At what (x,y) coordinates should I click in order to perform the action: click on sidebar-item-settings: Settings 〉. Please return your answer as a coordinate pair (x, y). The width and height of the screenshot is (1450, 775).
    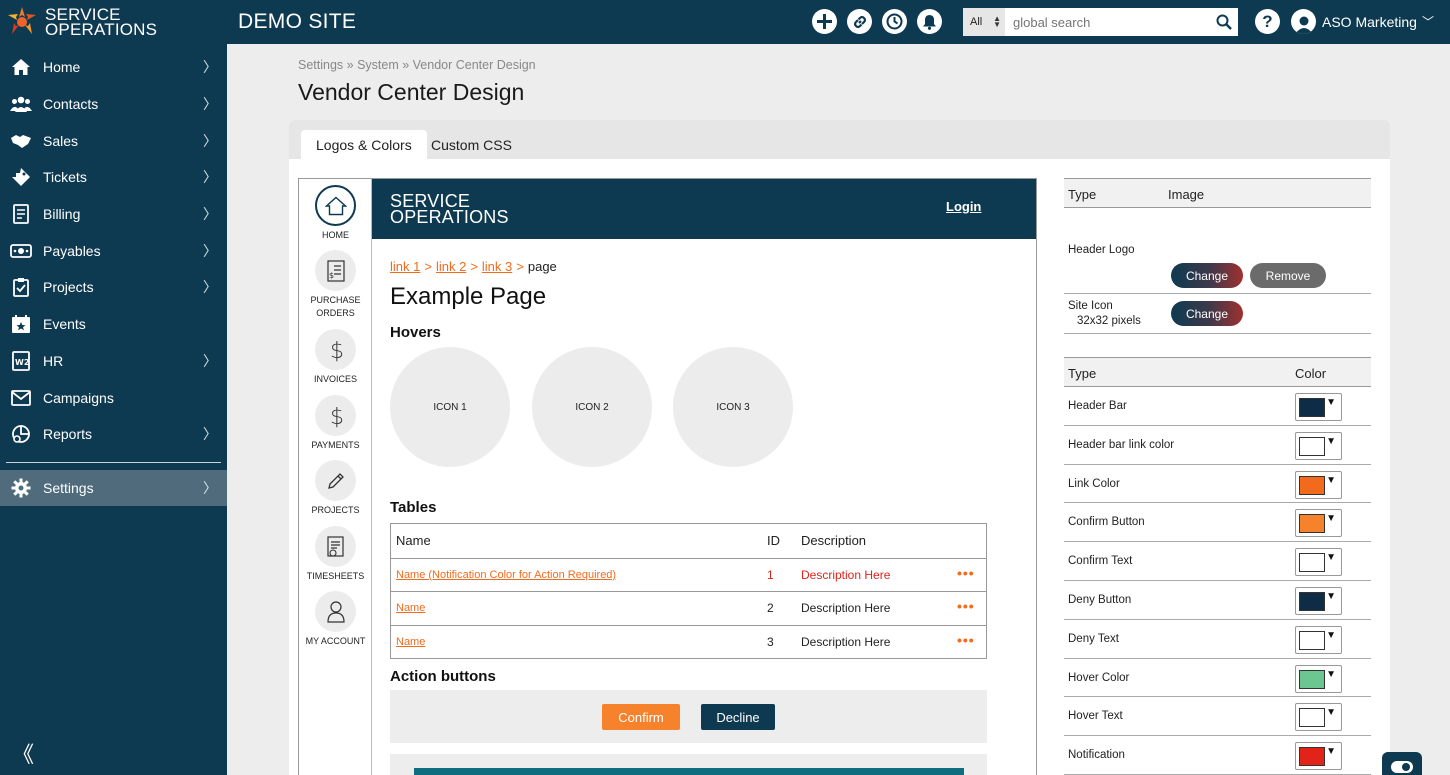
    Looking at the image, I should click on (113, 488).